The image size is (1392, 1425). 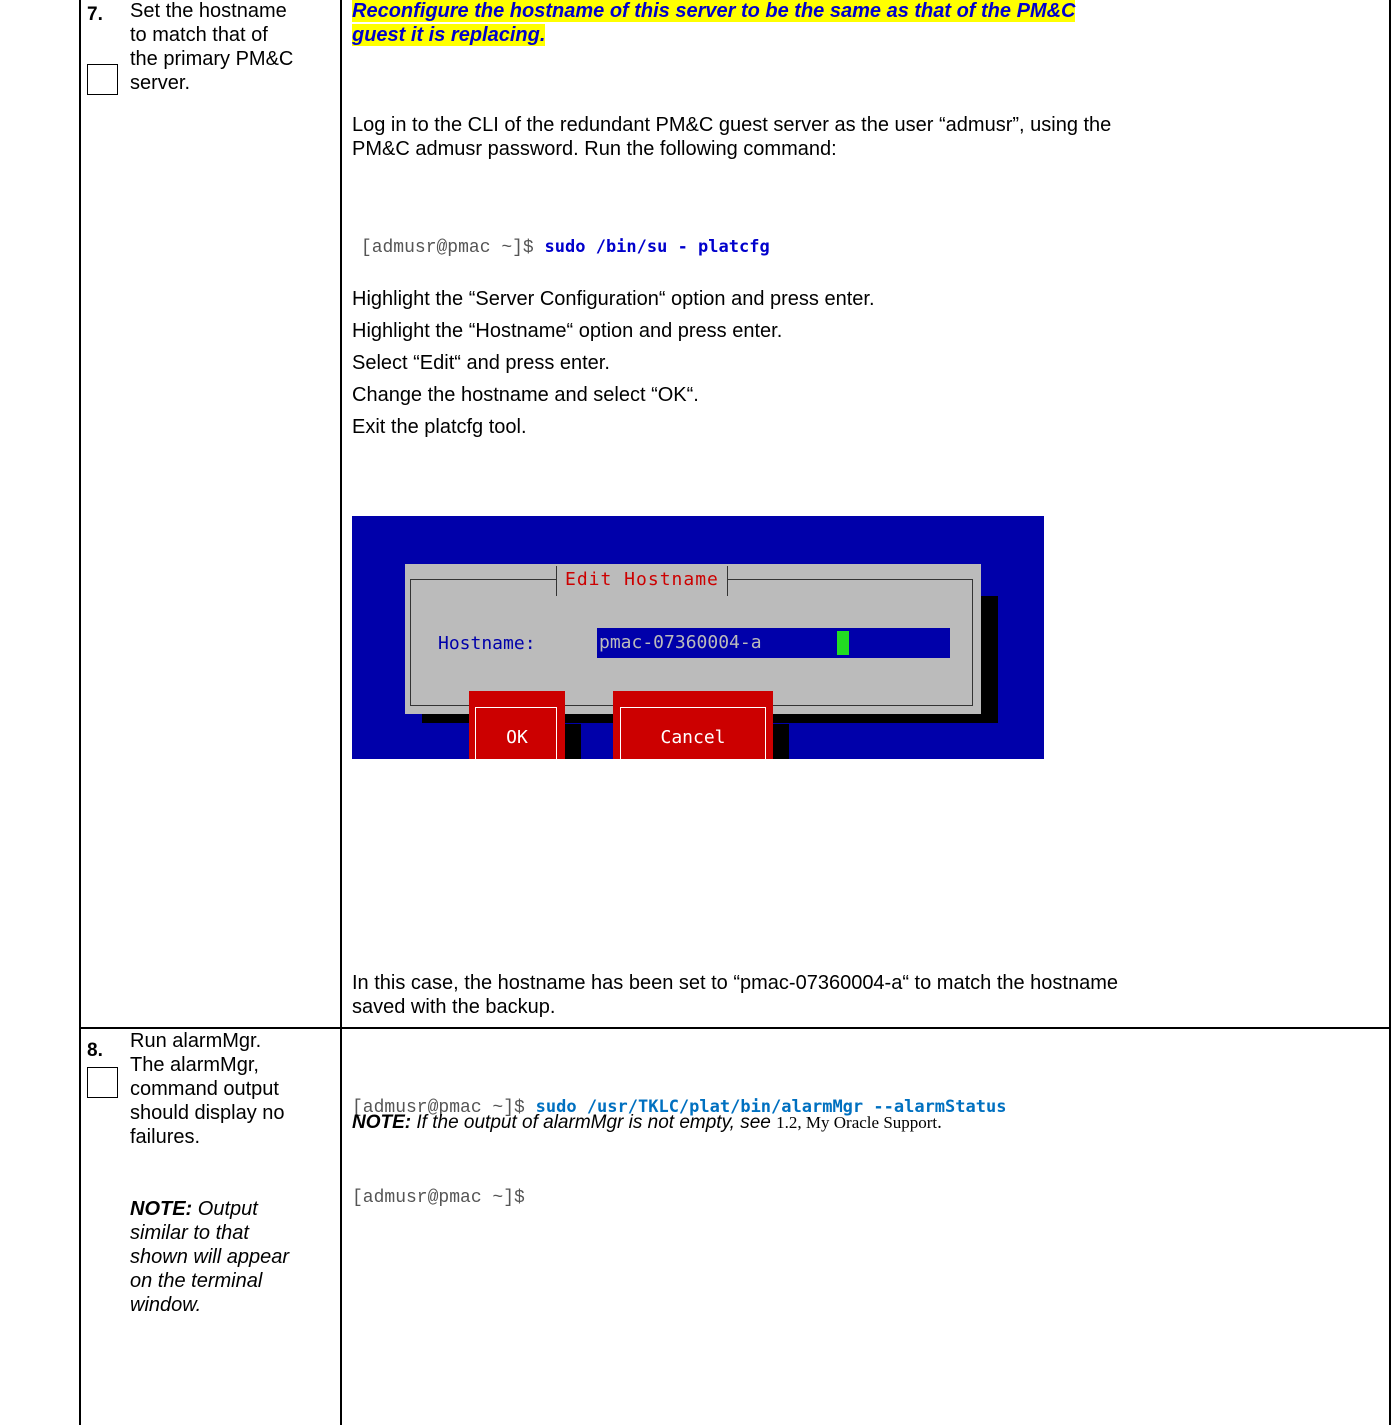 I want to click on step-8-title-line: failures., so click(x=165, y=1137).